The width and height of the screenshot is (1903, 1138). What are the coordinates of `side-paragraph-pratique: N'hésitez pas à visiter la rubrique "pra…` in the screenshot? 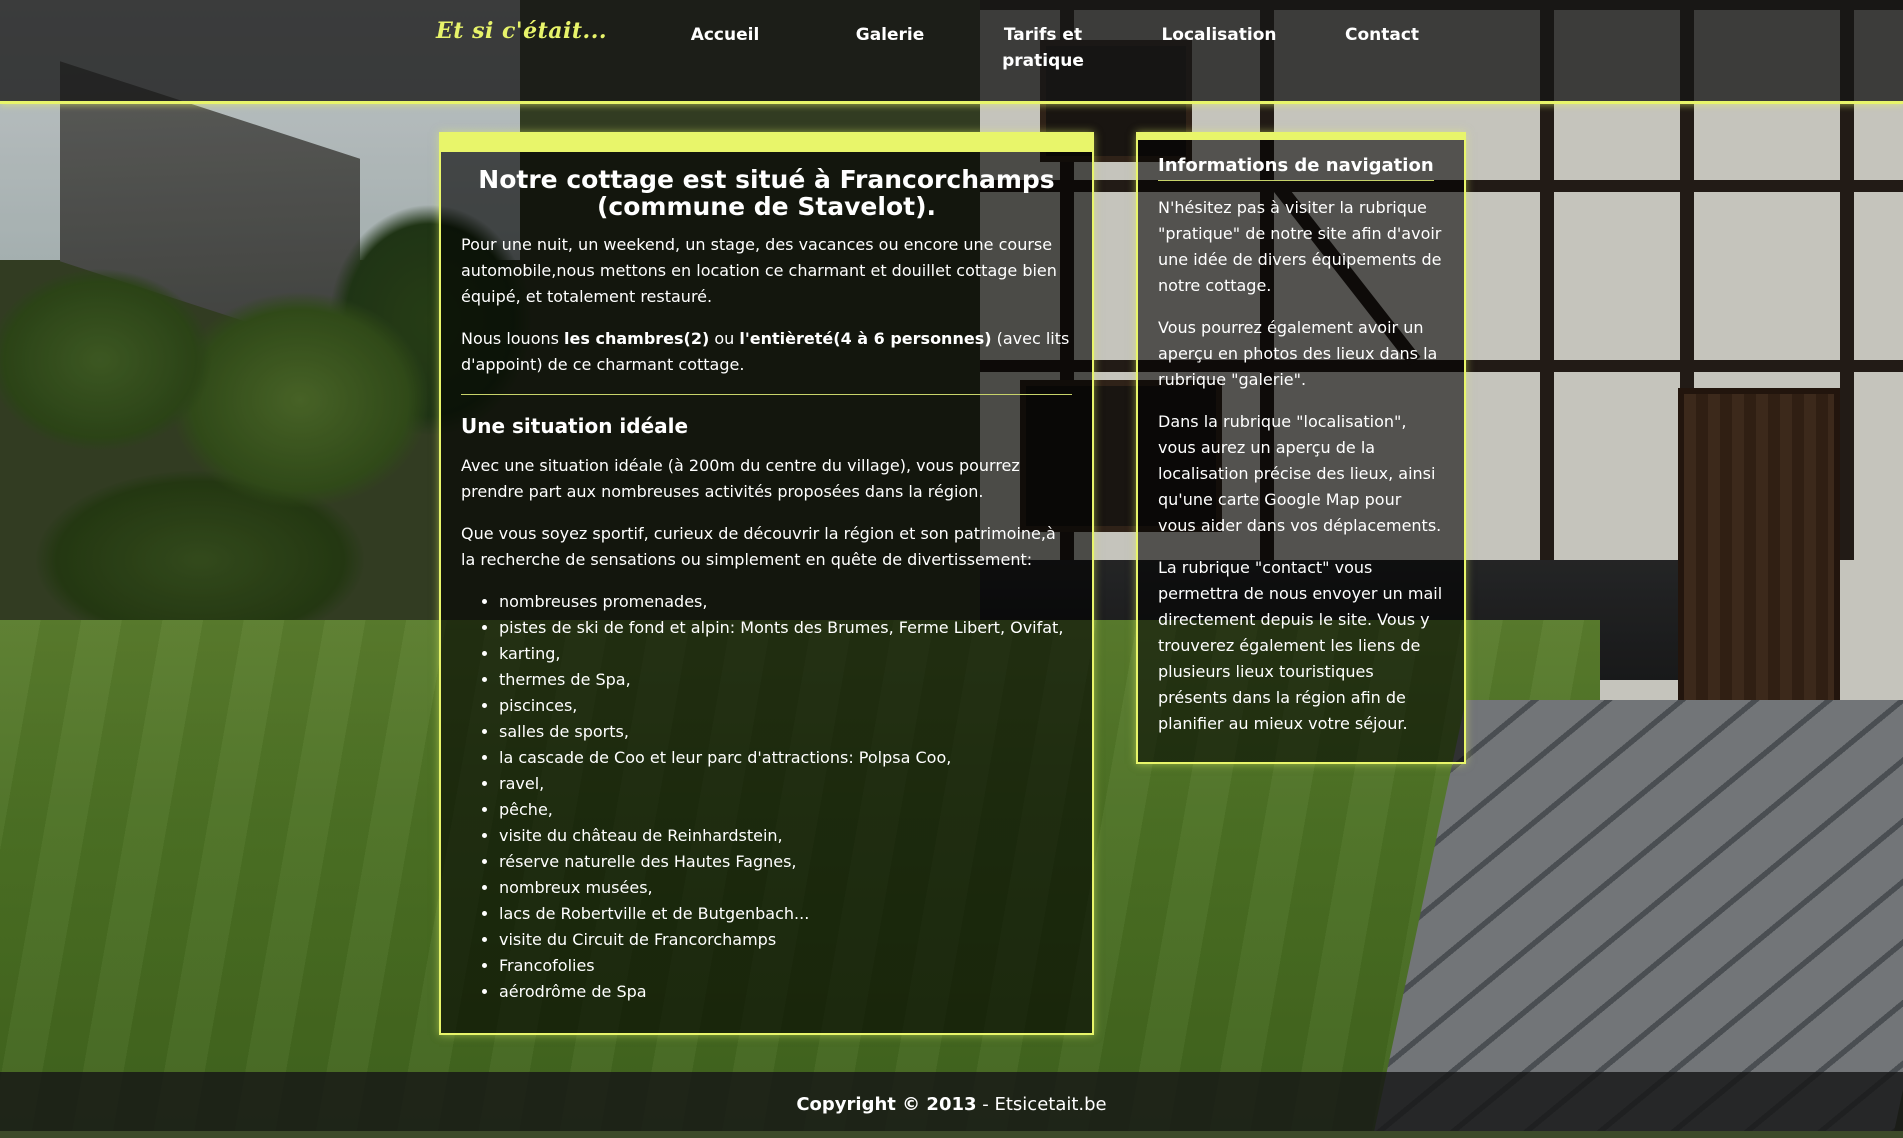 It's located at (1300, 246).